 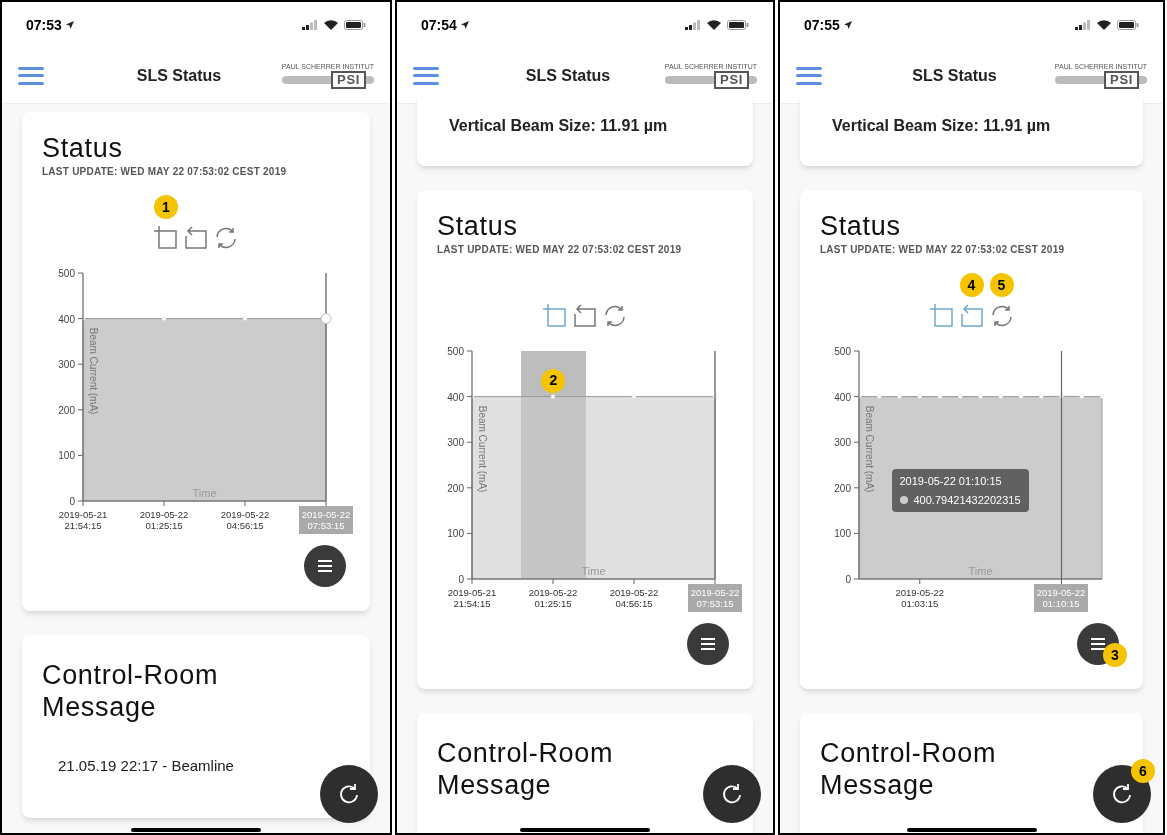 I want to click on tick-label: 0, so click(x=72, y=501).